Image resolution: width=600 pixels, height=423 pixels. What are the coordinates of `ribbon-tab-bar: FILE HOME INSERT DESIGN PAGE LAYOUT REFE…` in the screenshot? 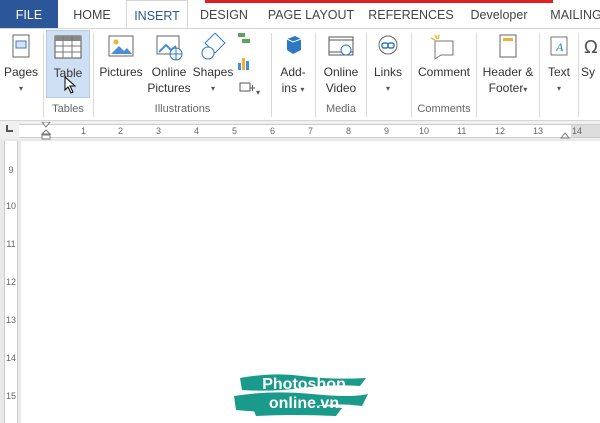 It's located at (300, 14).